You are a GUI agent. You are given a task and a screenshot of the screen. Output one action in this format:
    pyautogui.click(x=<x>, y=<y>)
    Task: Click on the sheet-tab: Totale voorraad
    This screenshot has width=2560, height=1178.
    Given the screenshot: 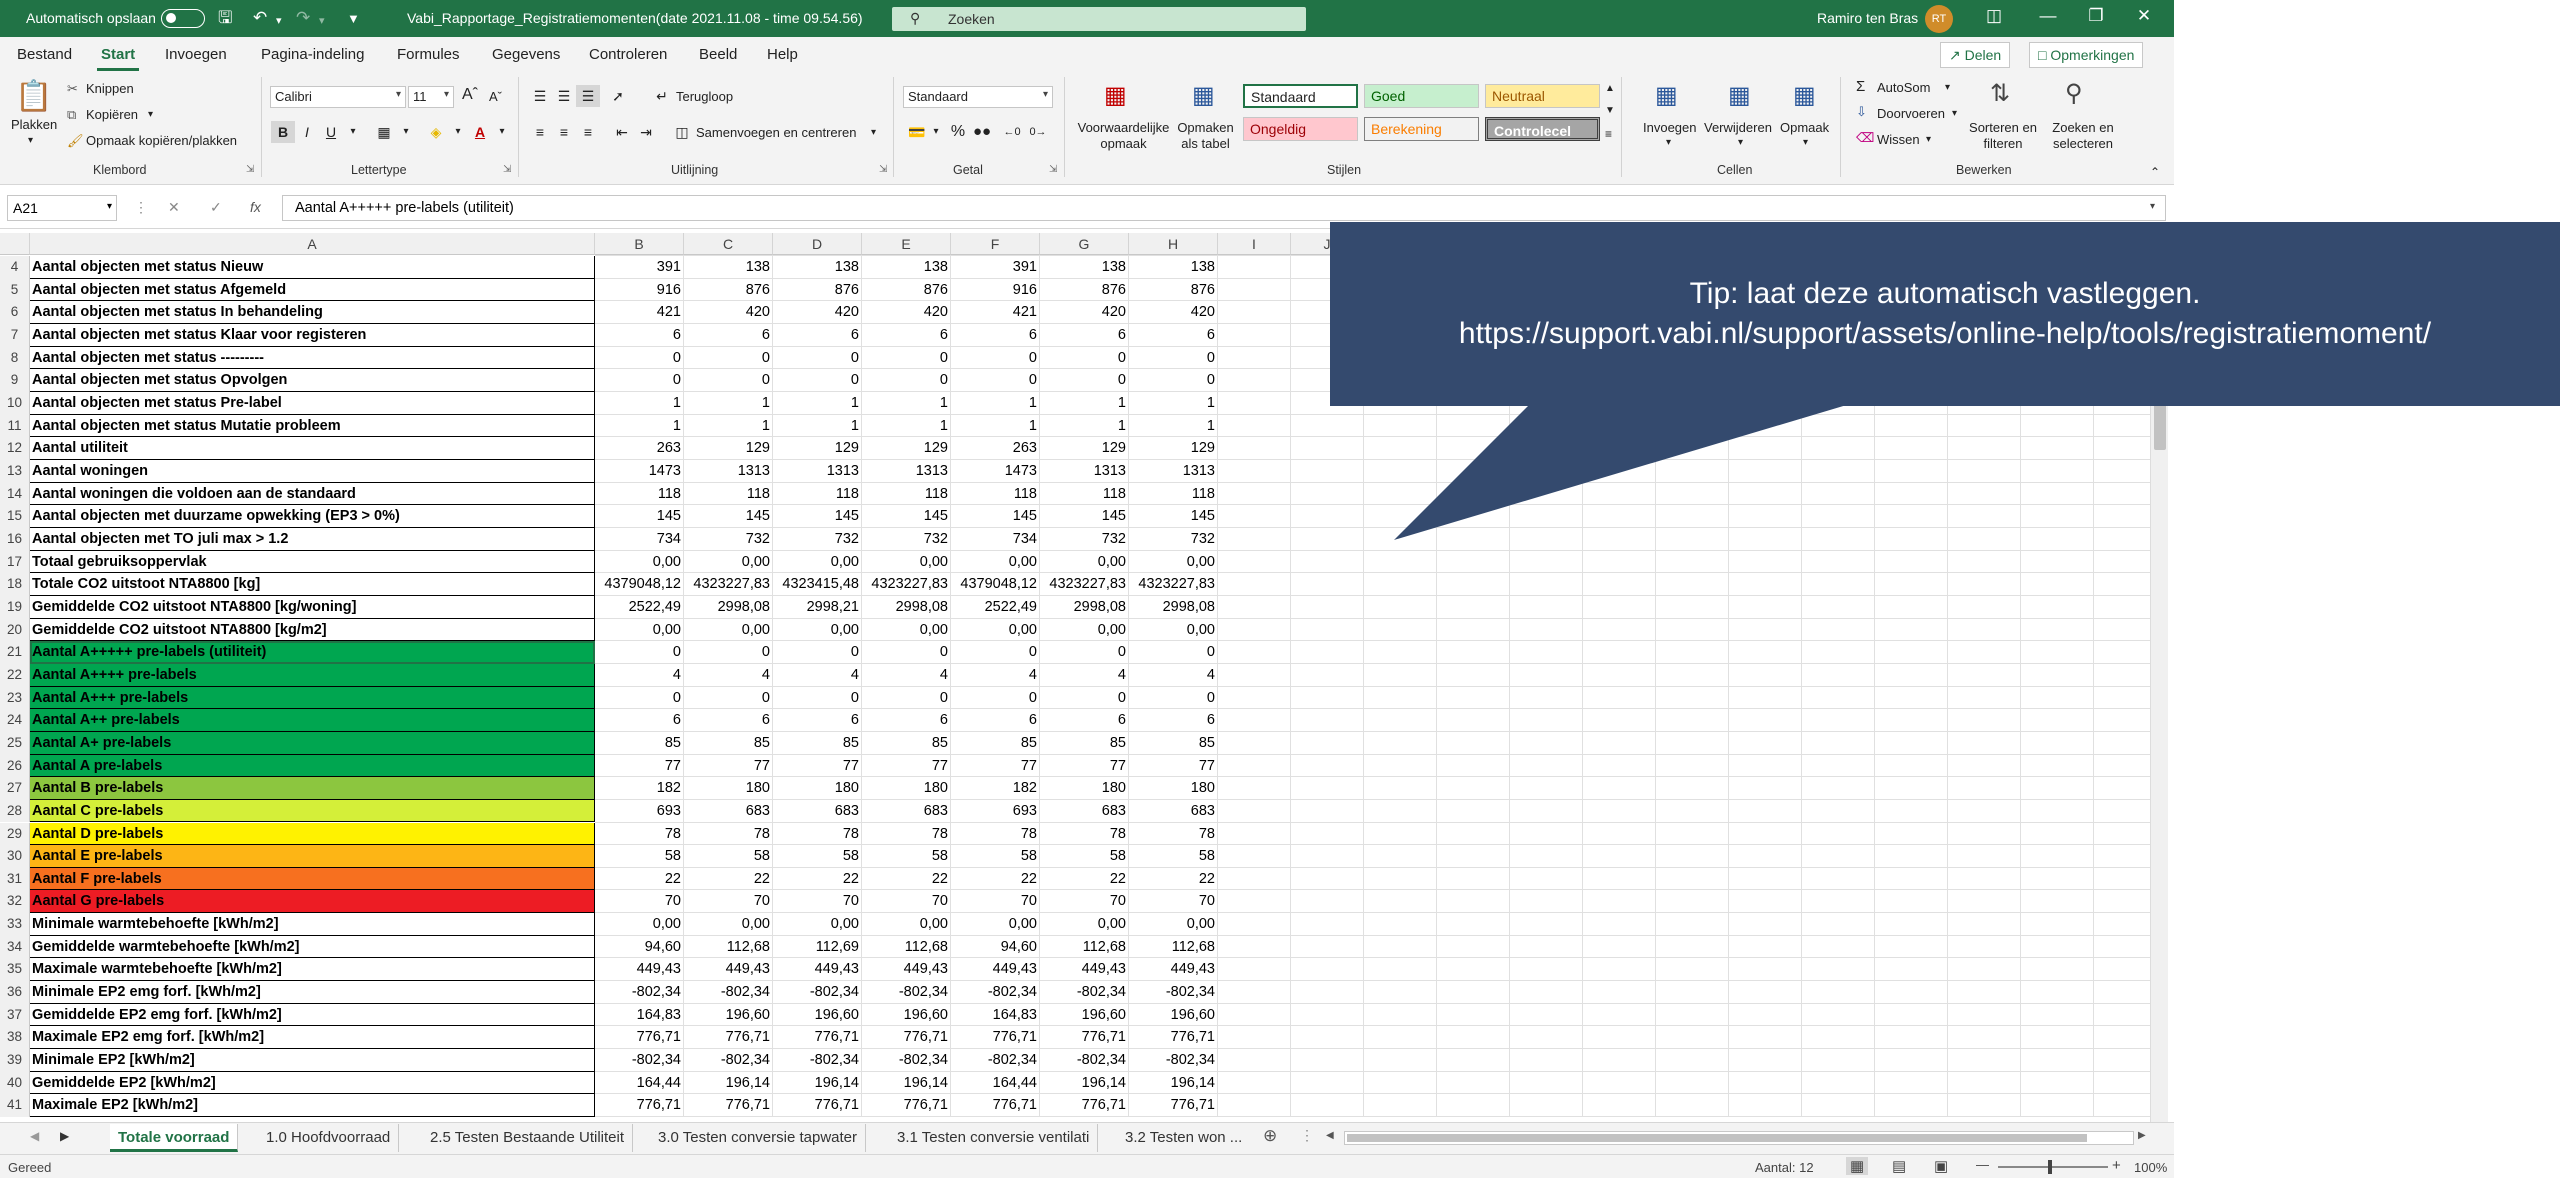 What is the action you would take?
    pyautogui.click(x=174, y=1138)
    